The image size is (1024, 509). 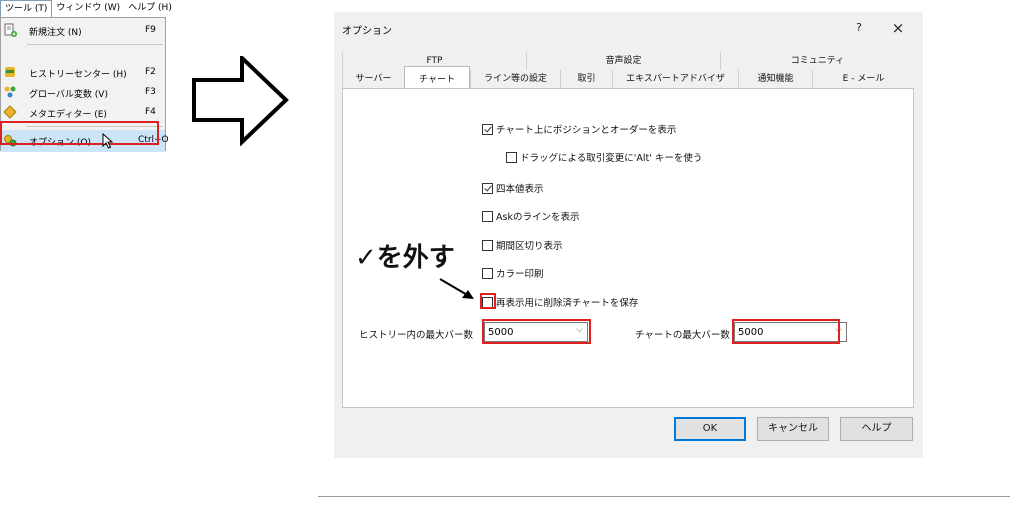 I want to click on help-icon: ?, so click(x=859, y=28).